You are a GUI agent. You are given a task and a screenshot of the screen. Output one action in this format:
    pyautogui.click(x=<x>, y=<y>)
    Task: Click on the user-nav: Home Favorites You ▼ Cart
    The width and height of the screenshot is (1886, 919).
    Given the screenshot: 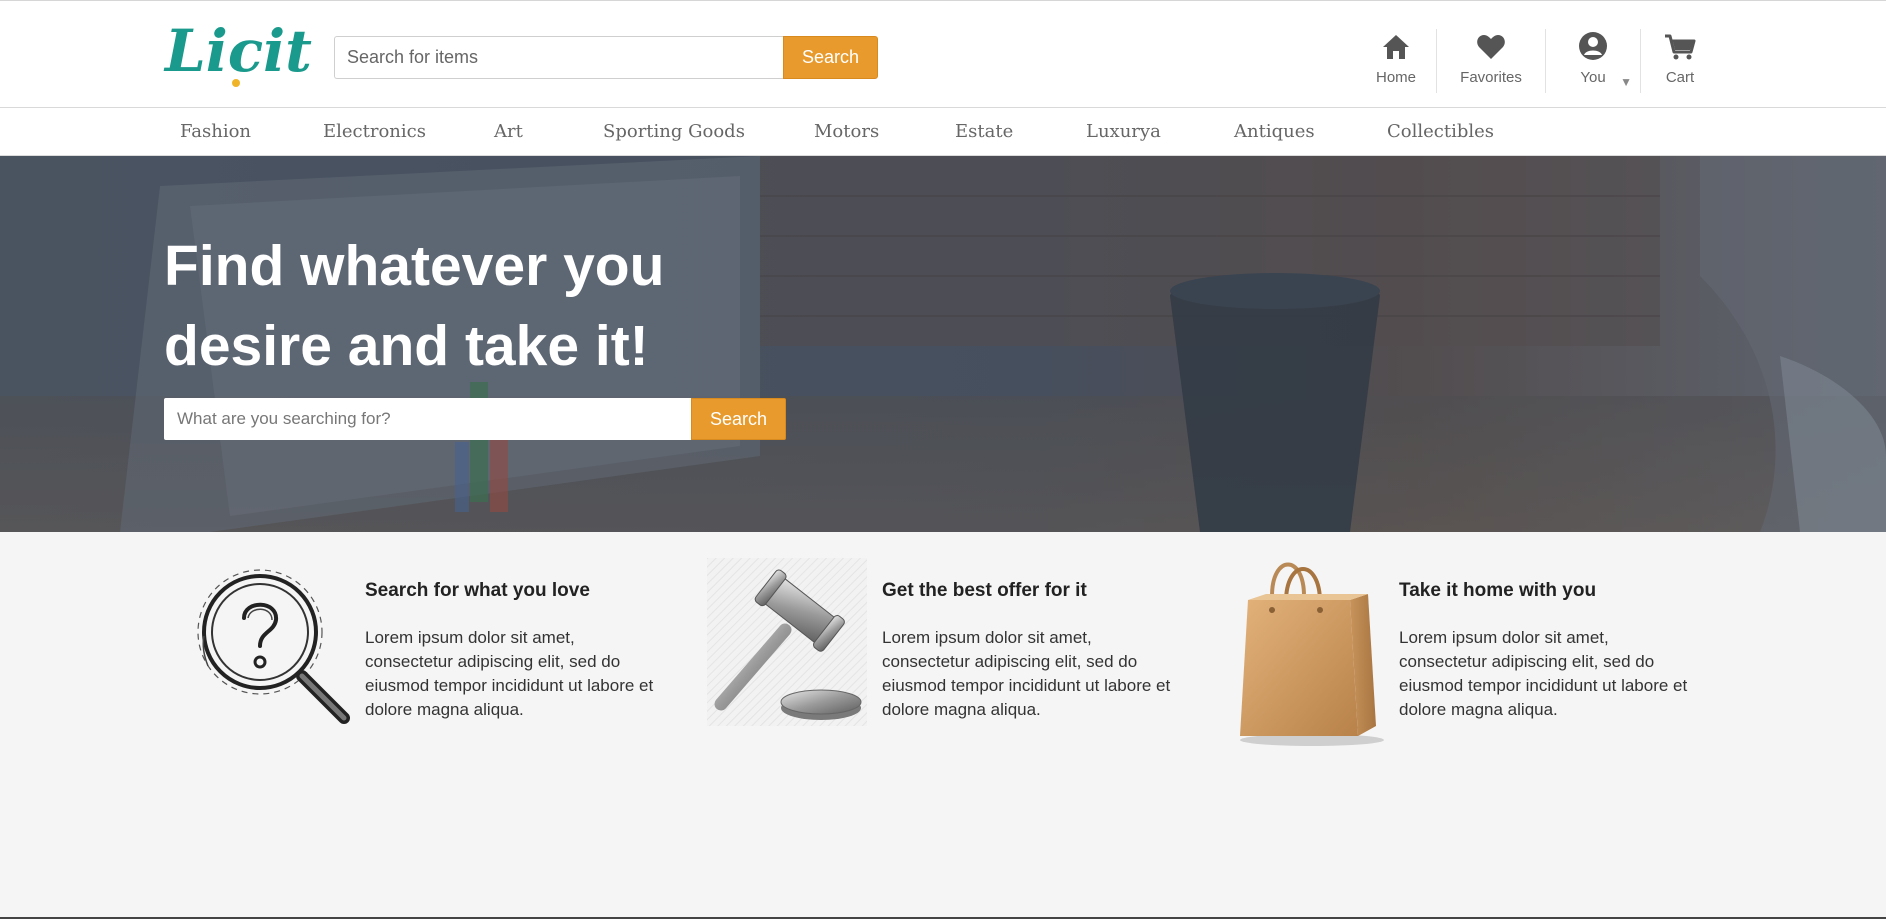 What is the action you would take?
    pyautogui.click(x=1537, y=63)
    